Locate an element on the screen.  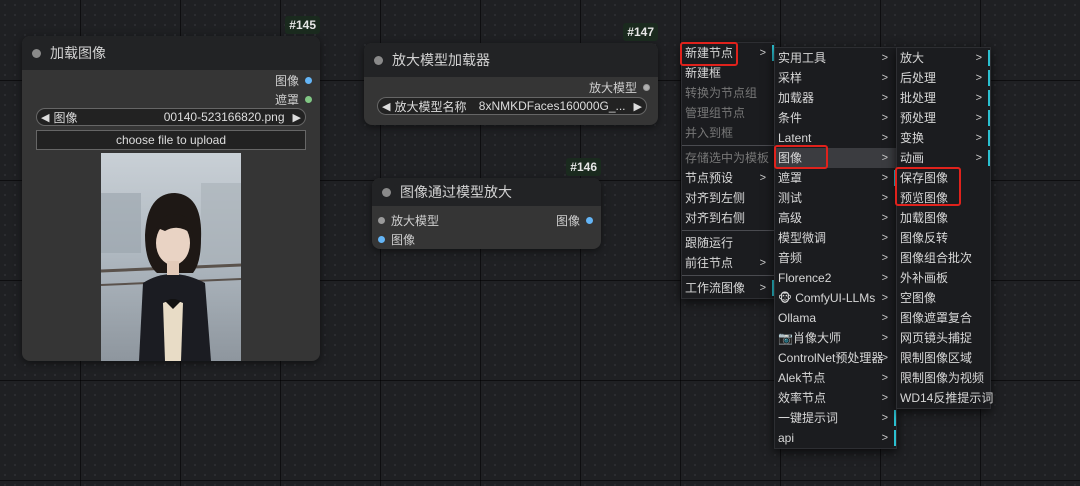
image-item-composite-masked: 图像遮罩复合 is located at coordinates (943, 318).